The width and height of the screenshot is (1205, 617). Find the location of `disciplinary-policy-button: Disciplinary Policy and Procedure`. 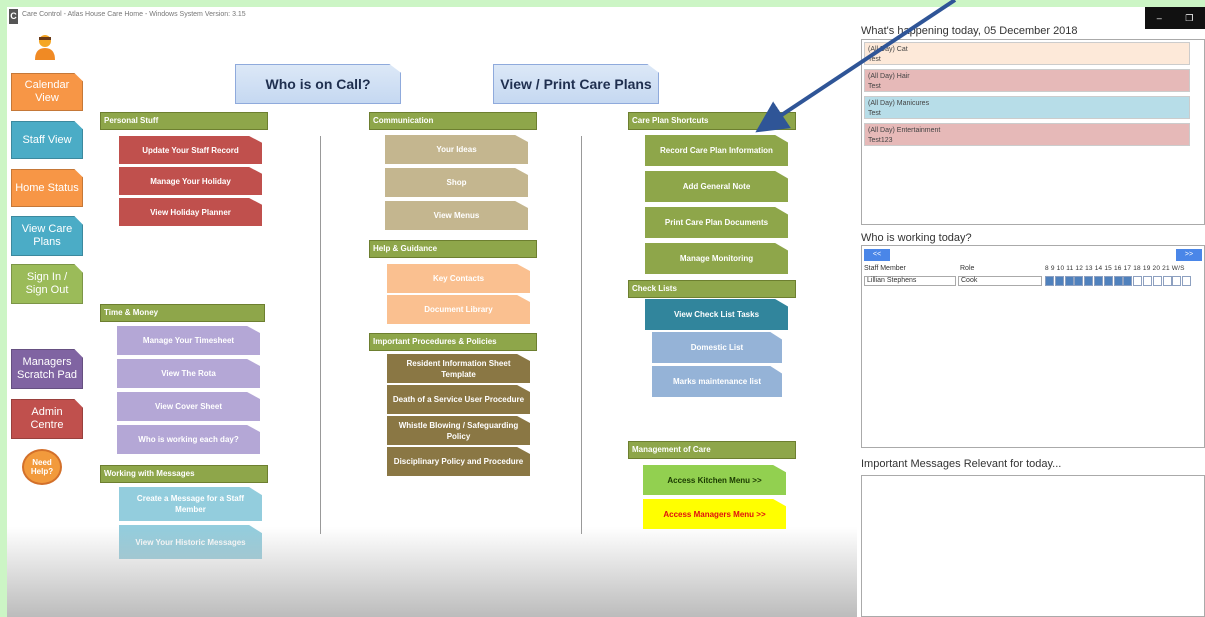

disciplinary-policy-button: Disciplinary Policy and Procedure is located at coordinates (458, 461).